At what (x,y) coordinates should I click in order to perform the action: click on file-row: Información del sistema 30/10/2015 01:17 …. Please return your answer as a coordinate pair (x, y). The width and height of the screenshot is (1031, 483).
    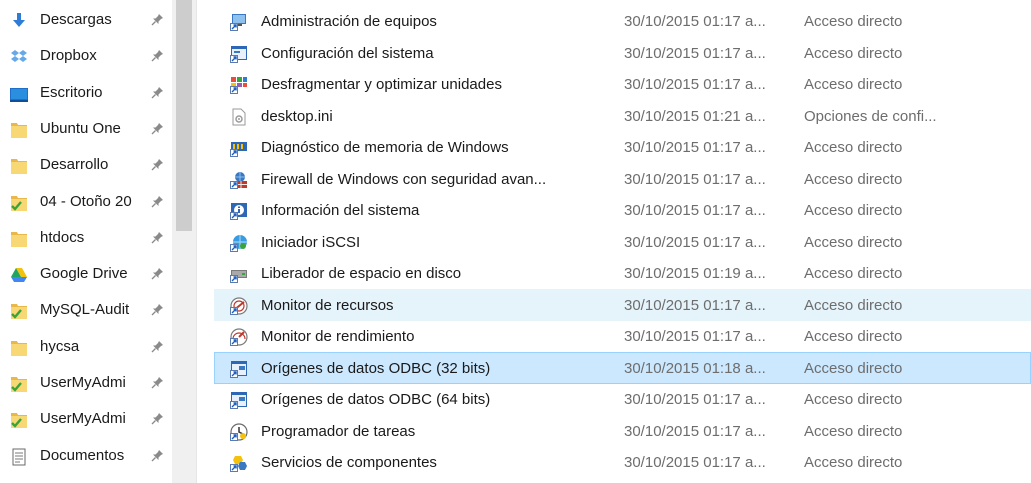
    Looking at the image, I should click on (622, 210).